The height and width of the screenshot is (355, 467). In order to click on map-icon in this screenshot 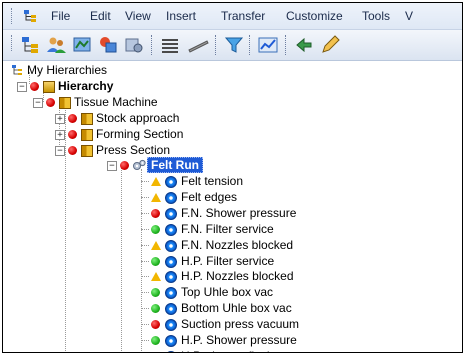, I will do `click(82, 45)`.